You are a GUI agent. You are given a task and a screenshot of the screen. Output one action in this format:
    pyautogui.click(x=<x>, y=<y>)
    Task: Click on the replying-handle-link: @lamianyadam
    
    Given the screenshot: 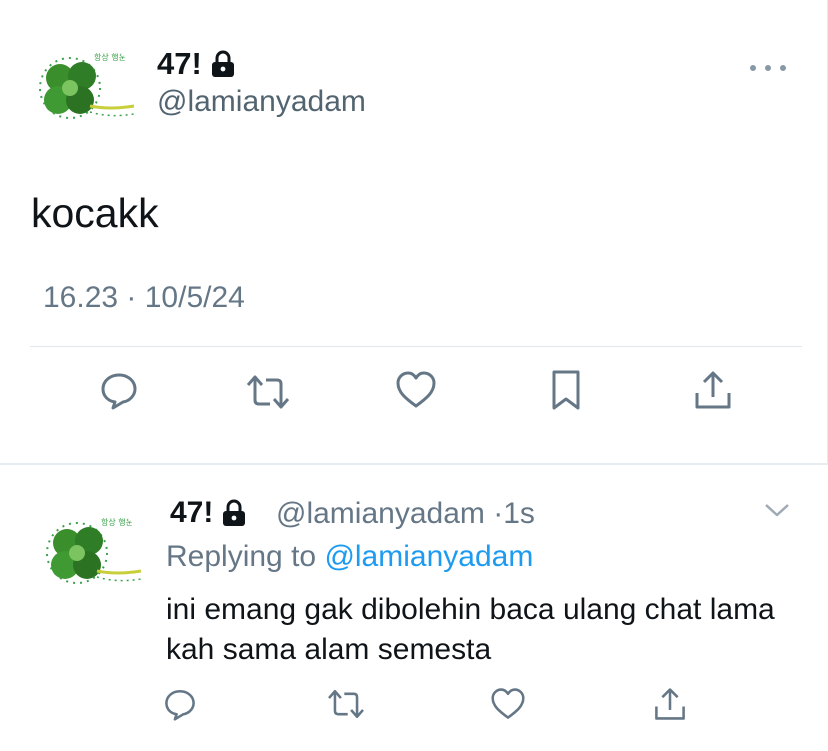 What is the action you would take?
    pyautogui.click(x=428, y=556)
    